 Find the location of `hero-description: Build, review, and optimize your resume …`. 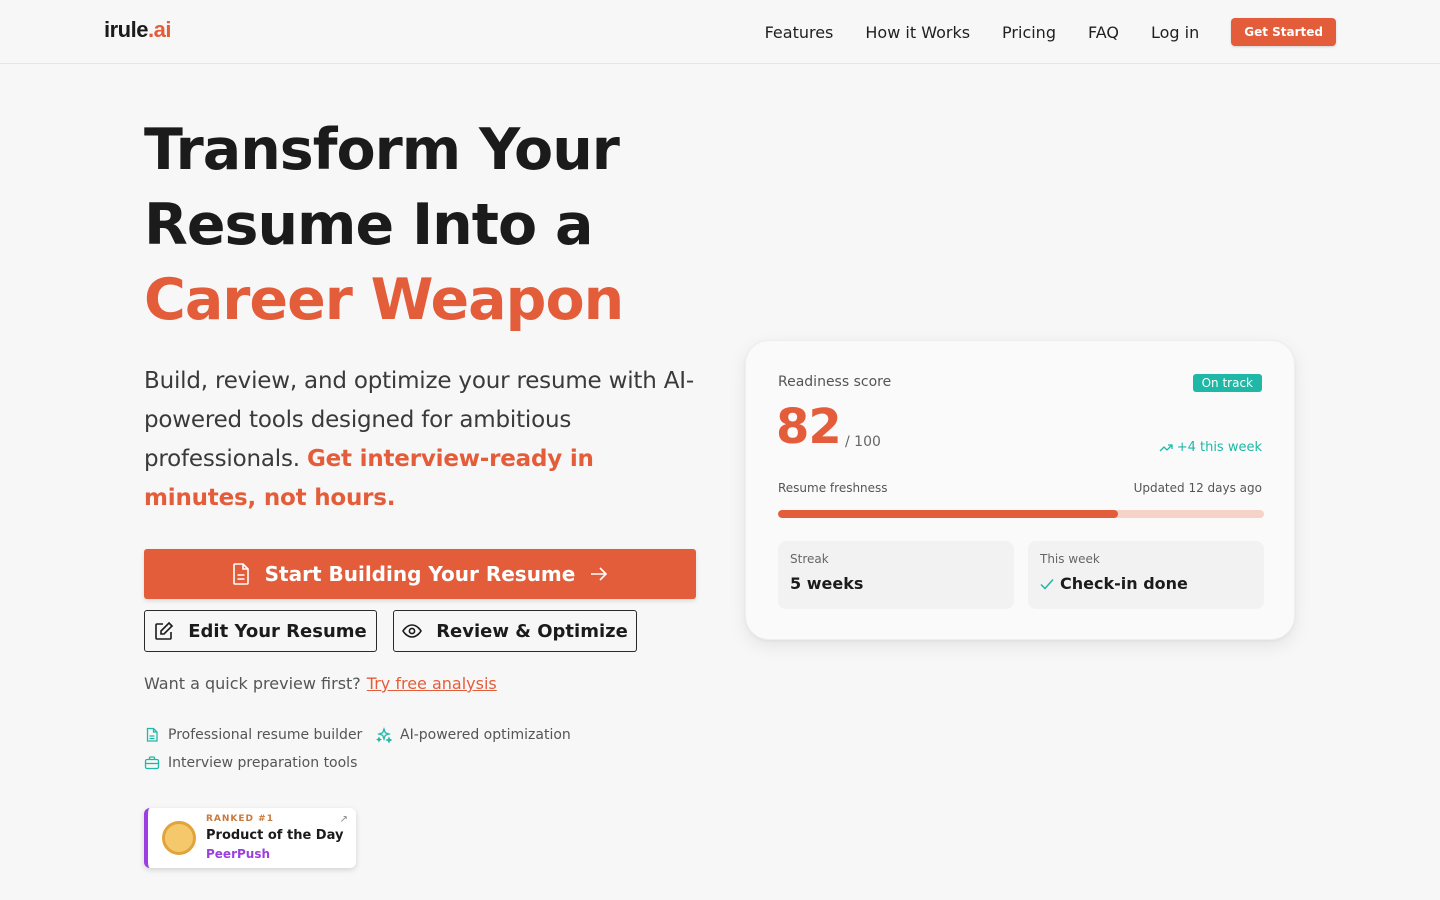

hero-description: Build, review, and optimize your resume … is located at coordinates (424, 440).